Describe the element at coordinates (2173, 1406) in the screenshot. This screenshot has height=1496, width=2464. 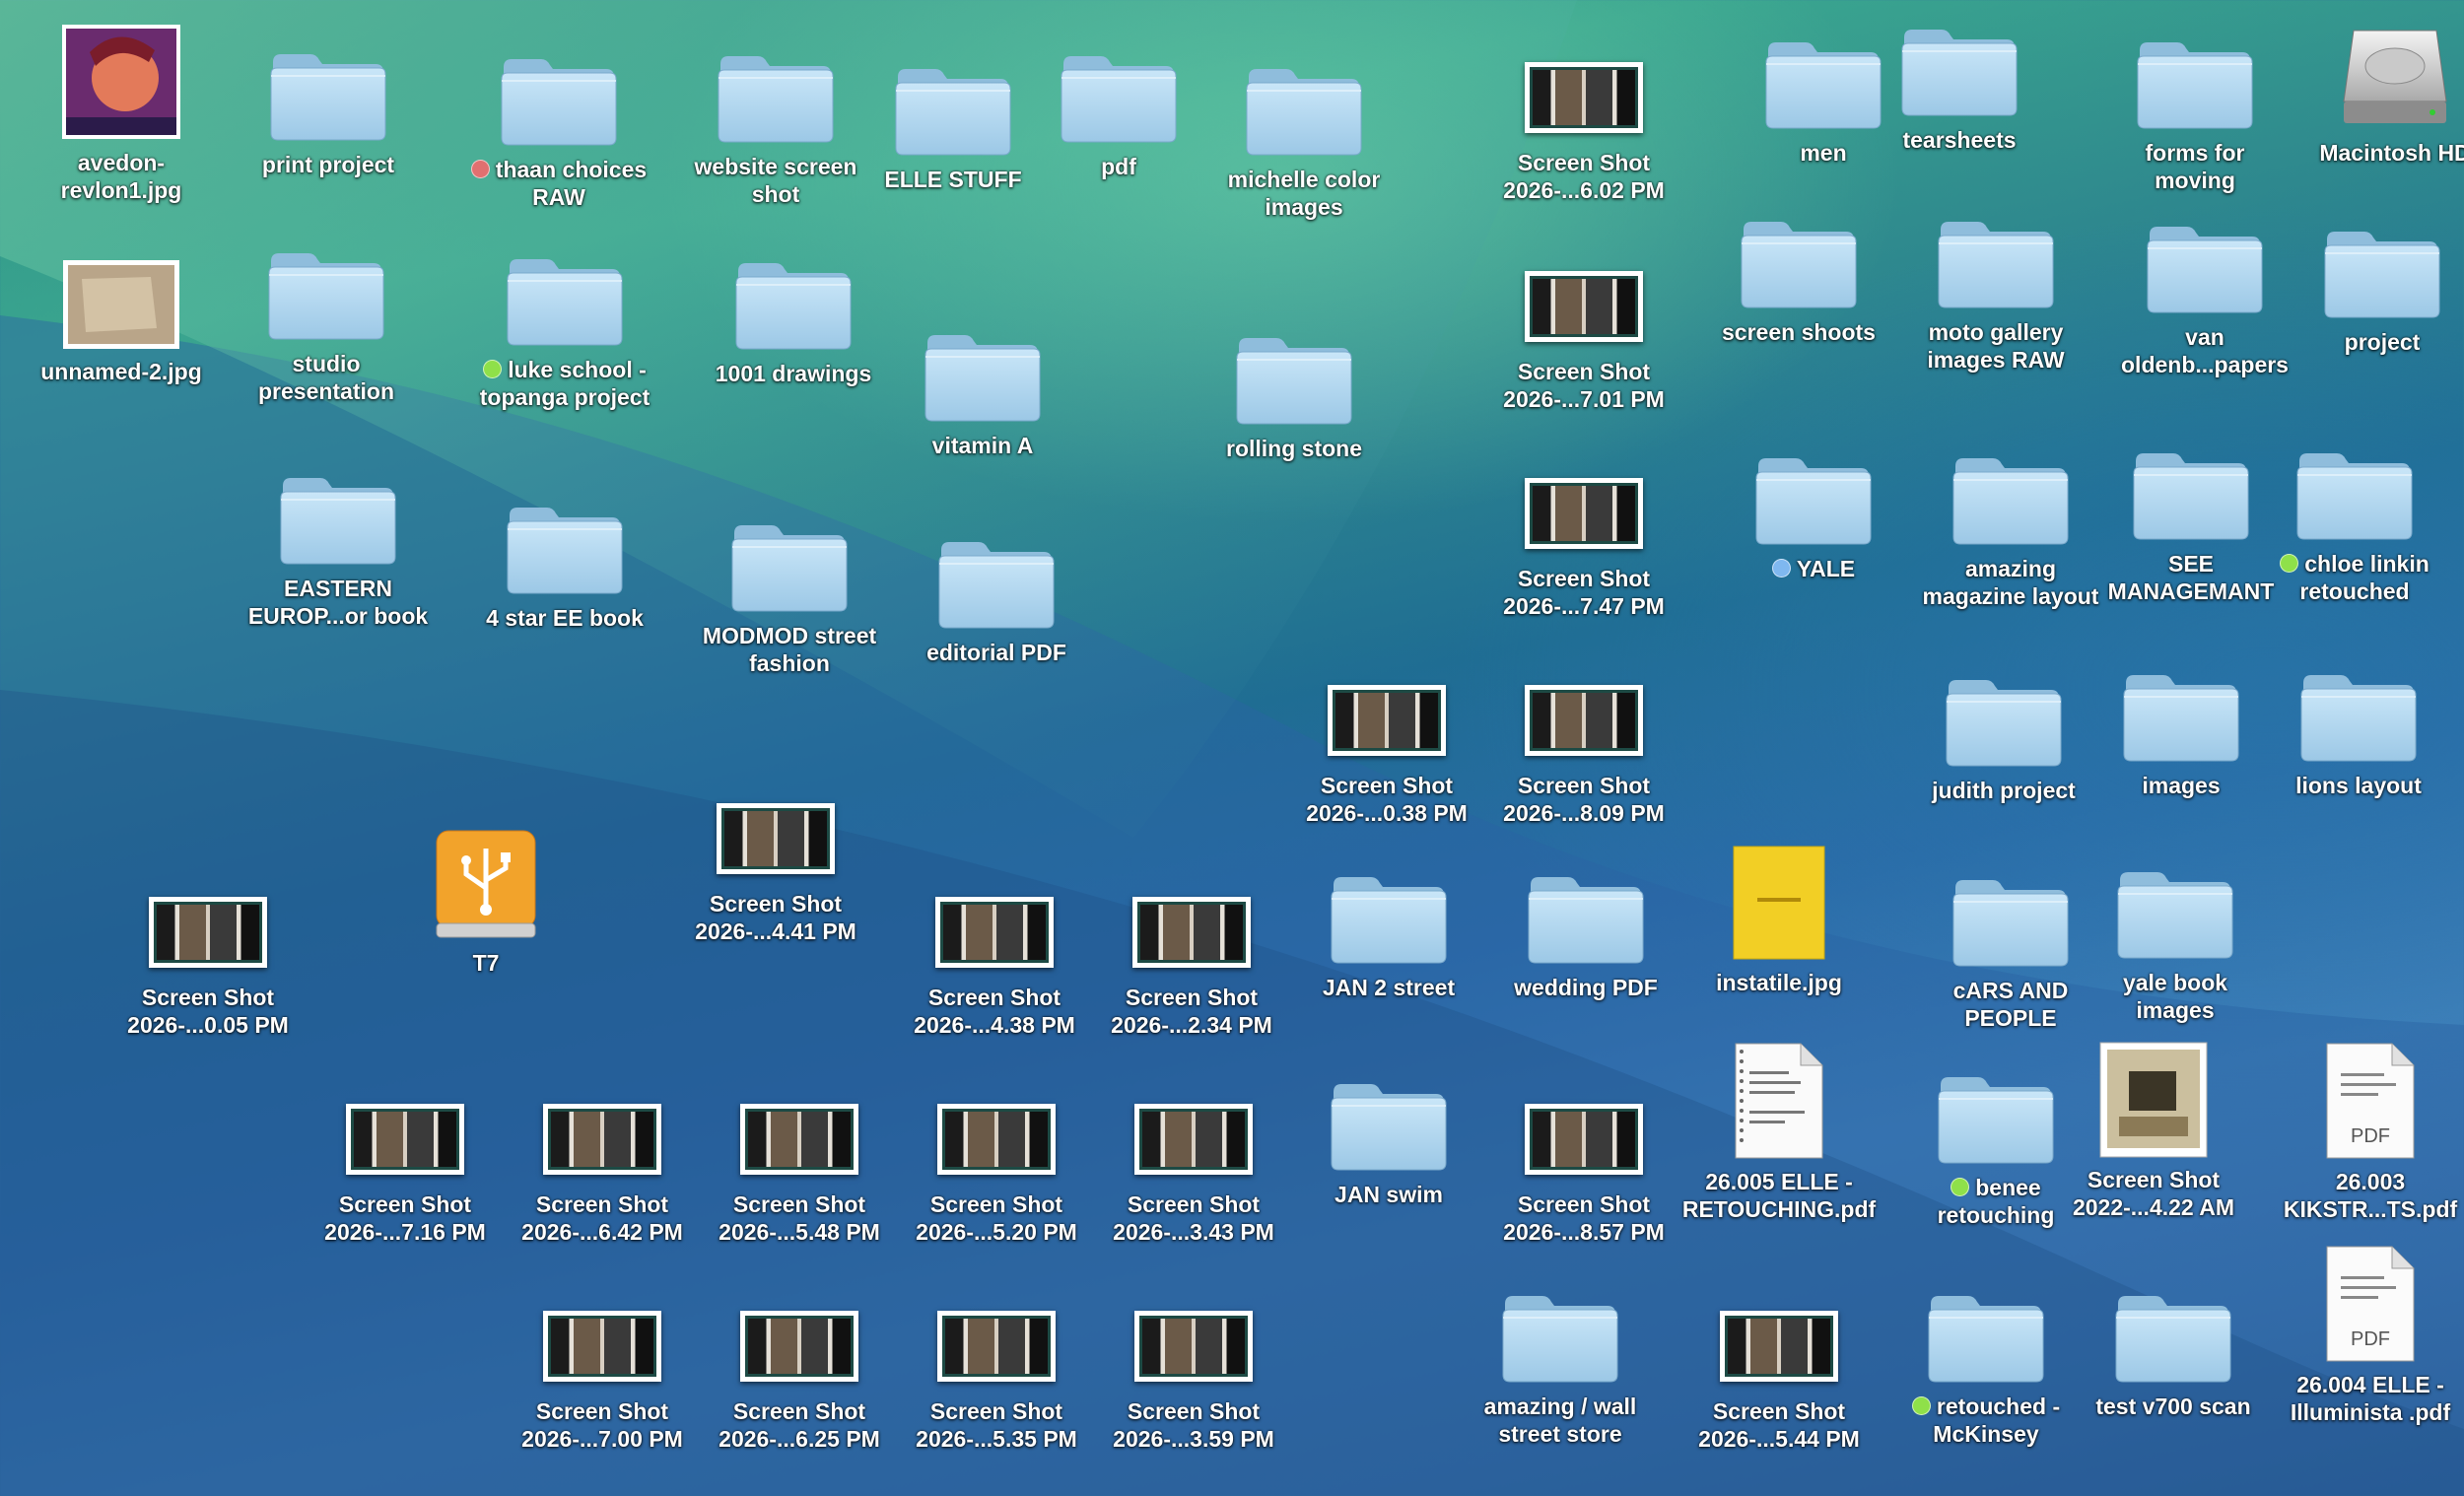
I see `desktop-item-label: test v700 scan` at that location.